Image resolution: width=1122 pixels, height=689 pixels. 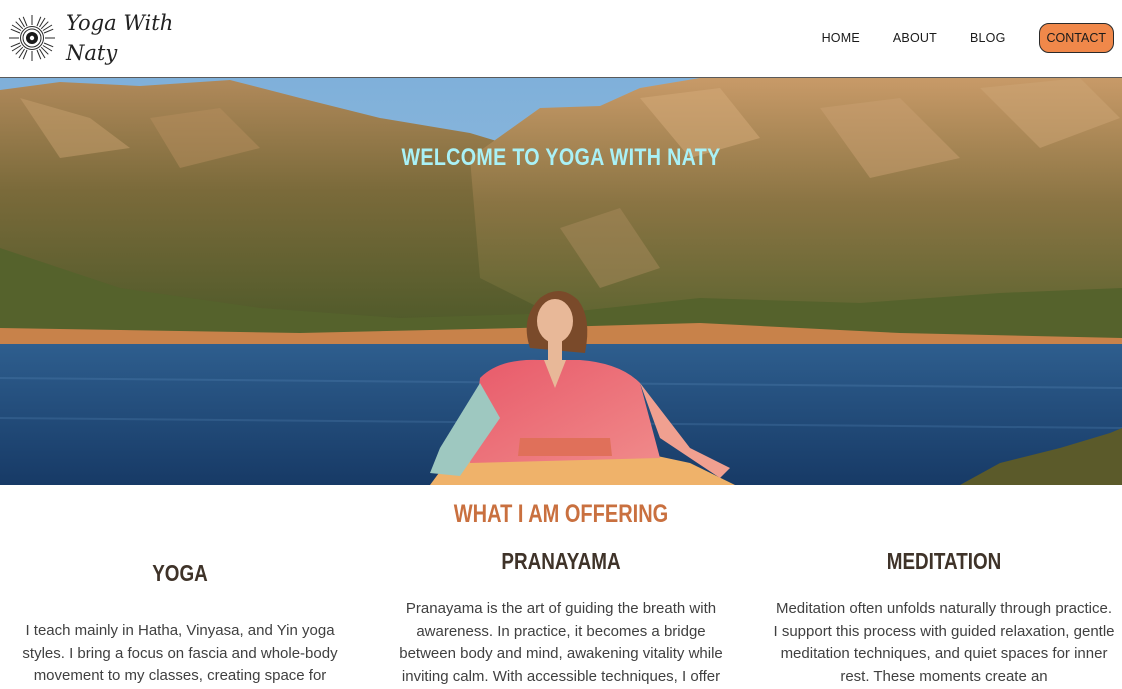 What do you see at coordinates (180, 573) in the screenshot?
I see `offering-heading: YOGA` at bounding box center [180, 573].